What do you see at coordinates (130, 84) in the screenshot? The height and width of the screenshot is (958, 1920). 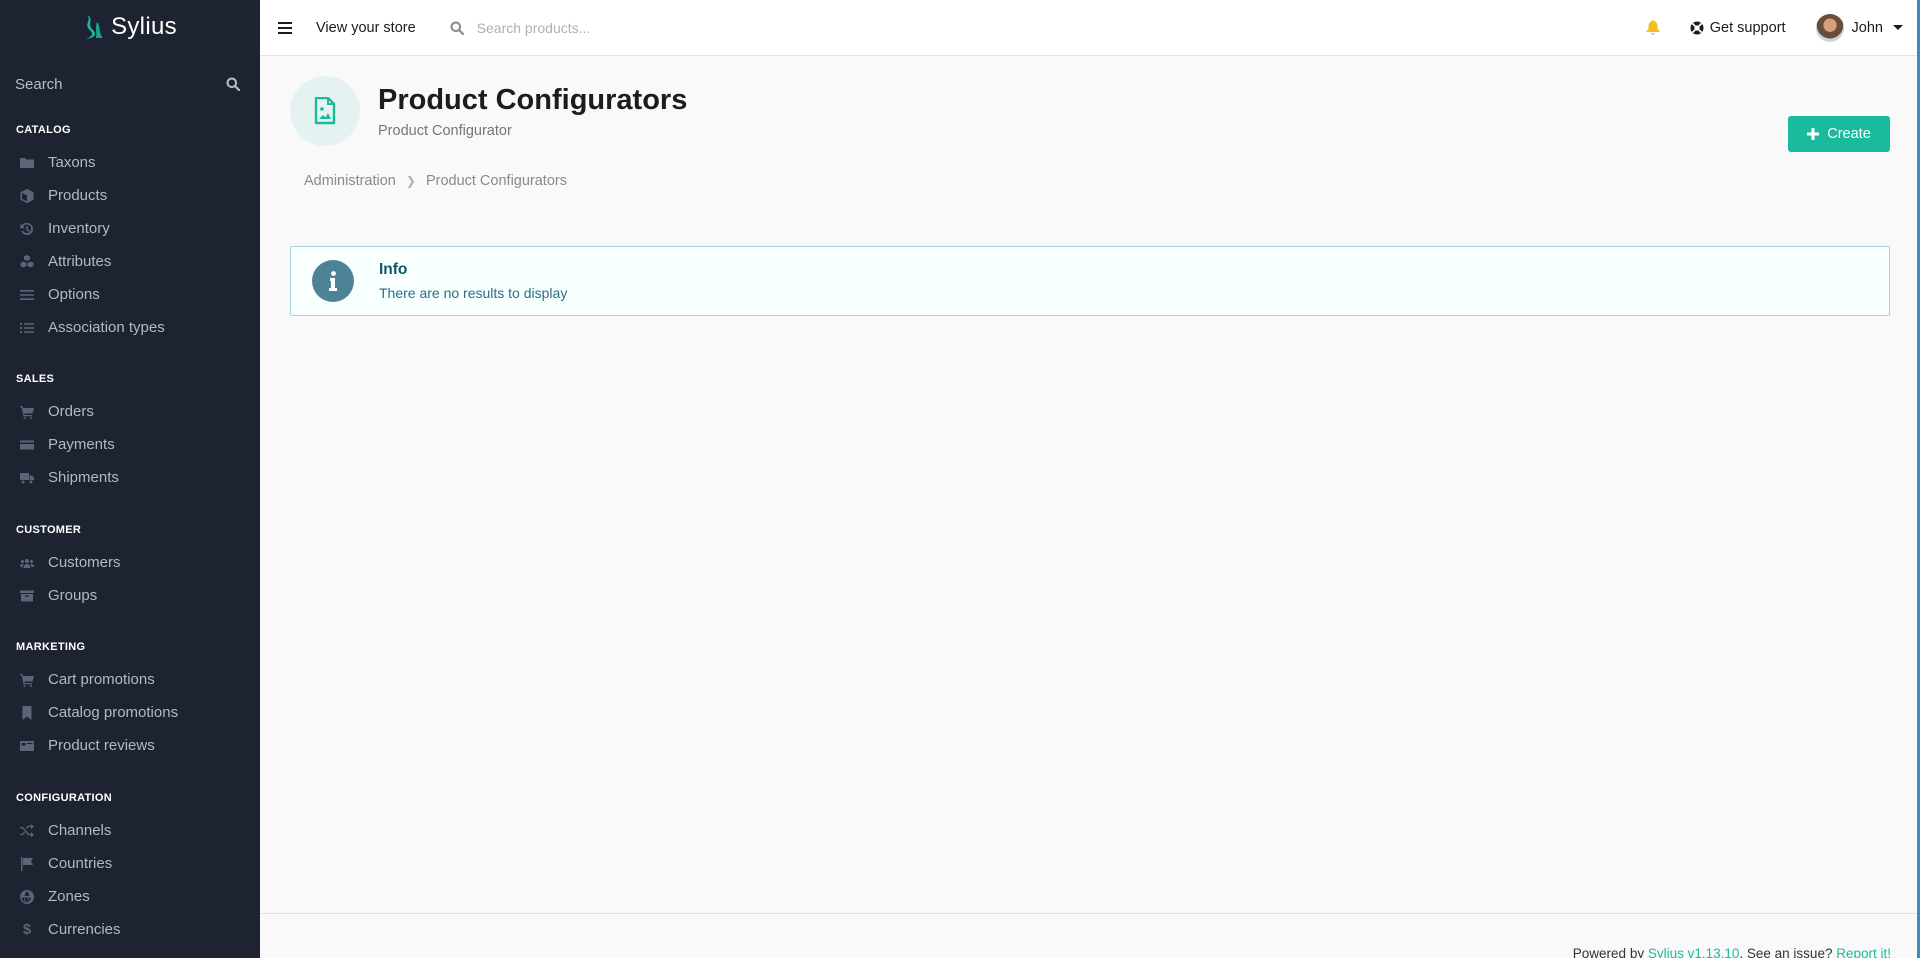 I see `sidebar-search: Search` at bounding box center [130, 84].